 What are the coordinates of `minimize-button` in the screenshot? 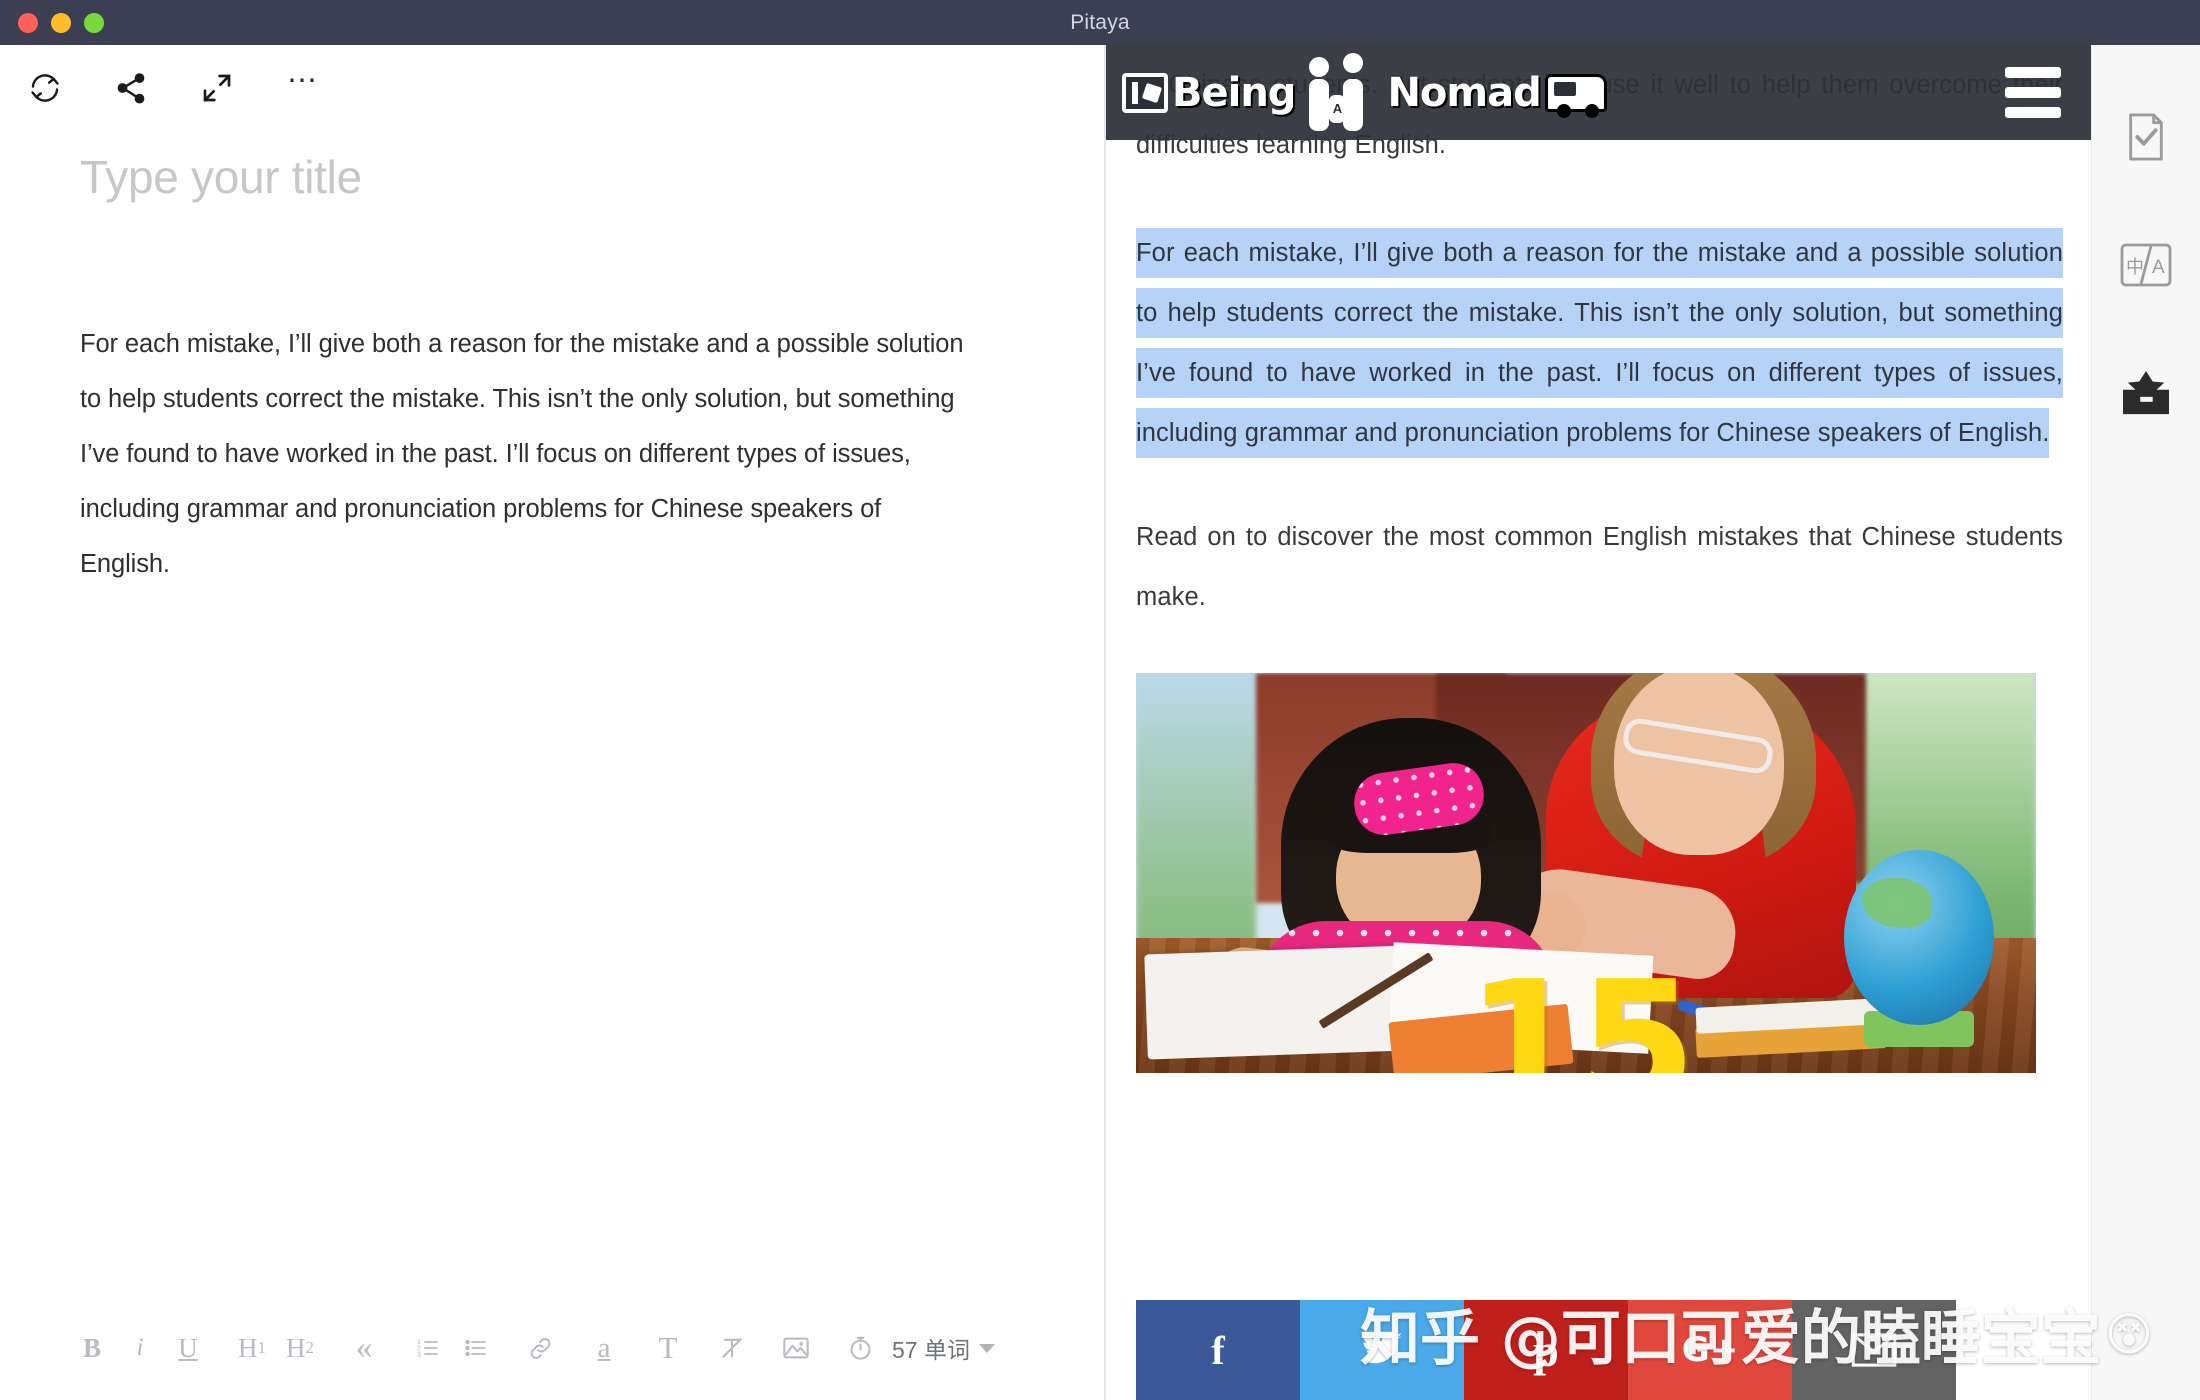 It's located at (61, 22).